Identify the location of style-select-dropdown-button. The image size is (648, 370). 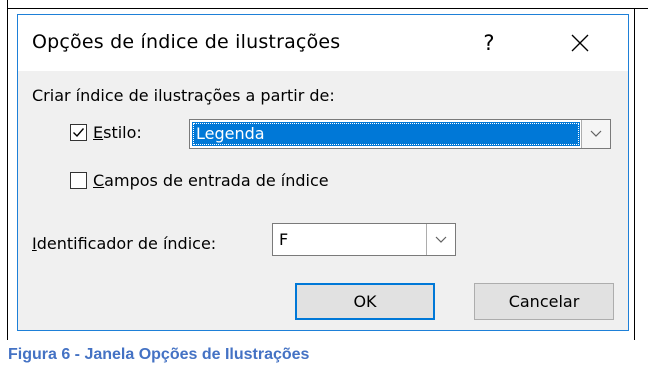
(595, 134).